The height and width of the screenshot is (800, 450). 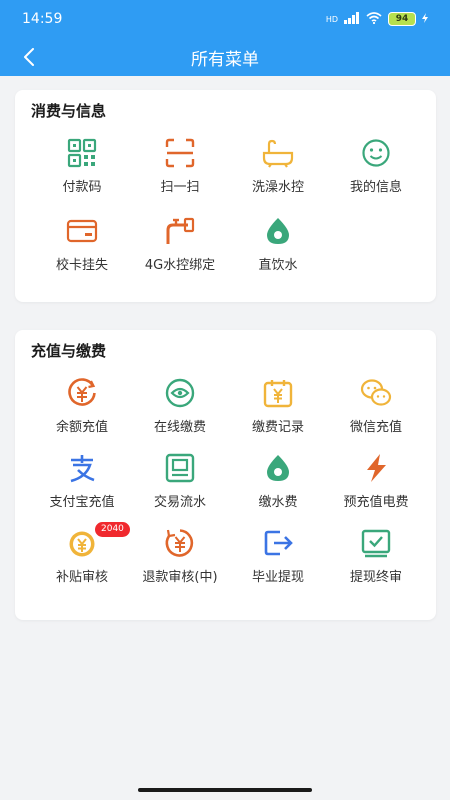 I want to click on wechat-icon, so click(x=376, y=393).